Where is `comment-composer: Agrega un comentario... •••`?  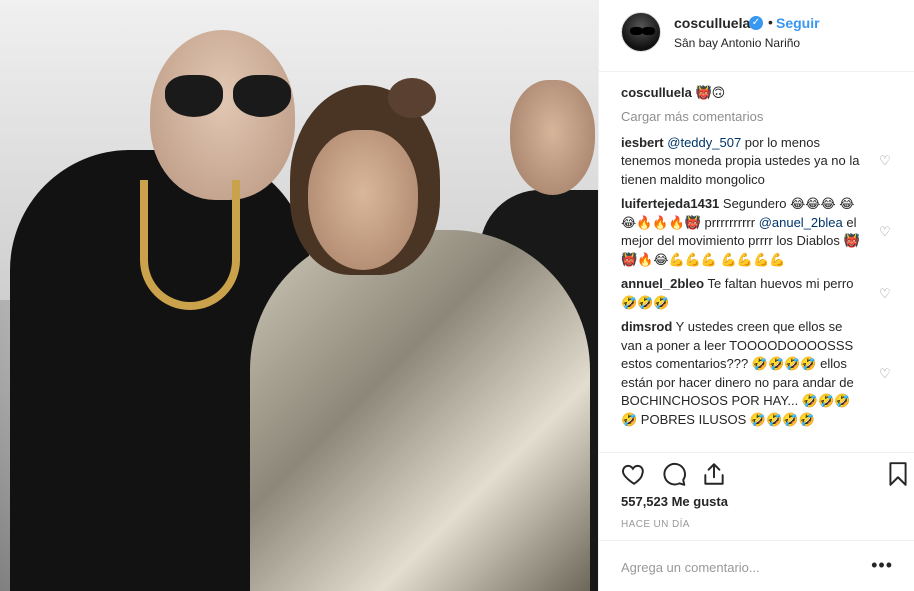
comment-composer: Agrega un comentario... ••• is located at coordinates (756, 565).